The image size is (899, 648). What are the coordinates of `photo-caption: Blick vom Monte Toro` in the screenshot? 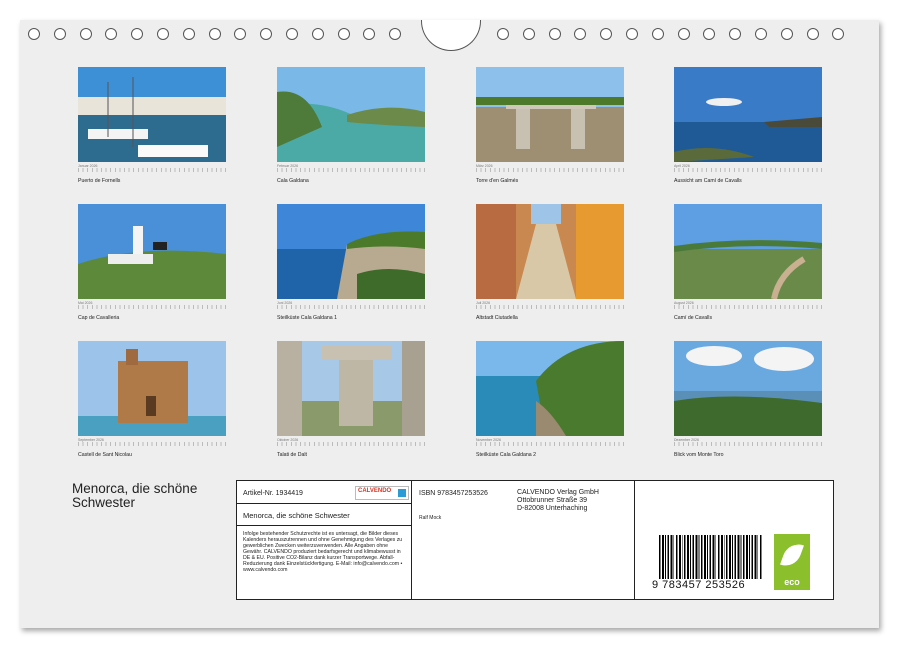 It's located at (699, 455).